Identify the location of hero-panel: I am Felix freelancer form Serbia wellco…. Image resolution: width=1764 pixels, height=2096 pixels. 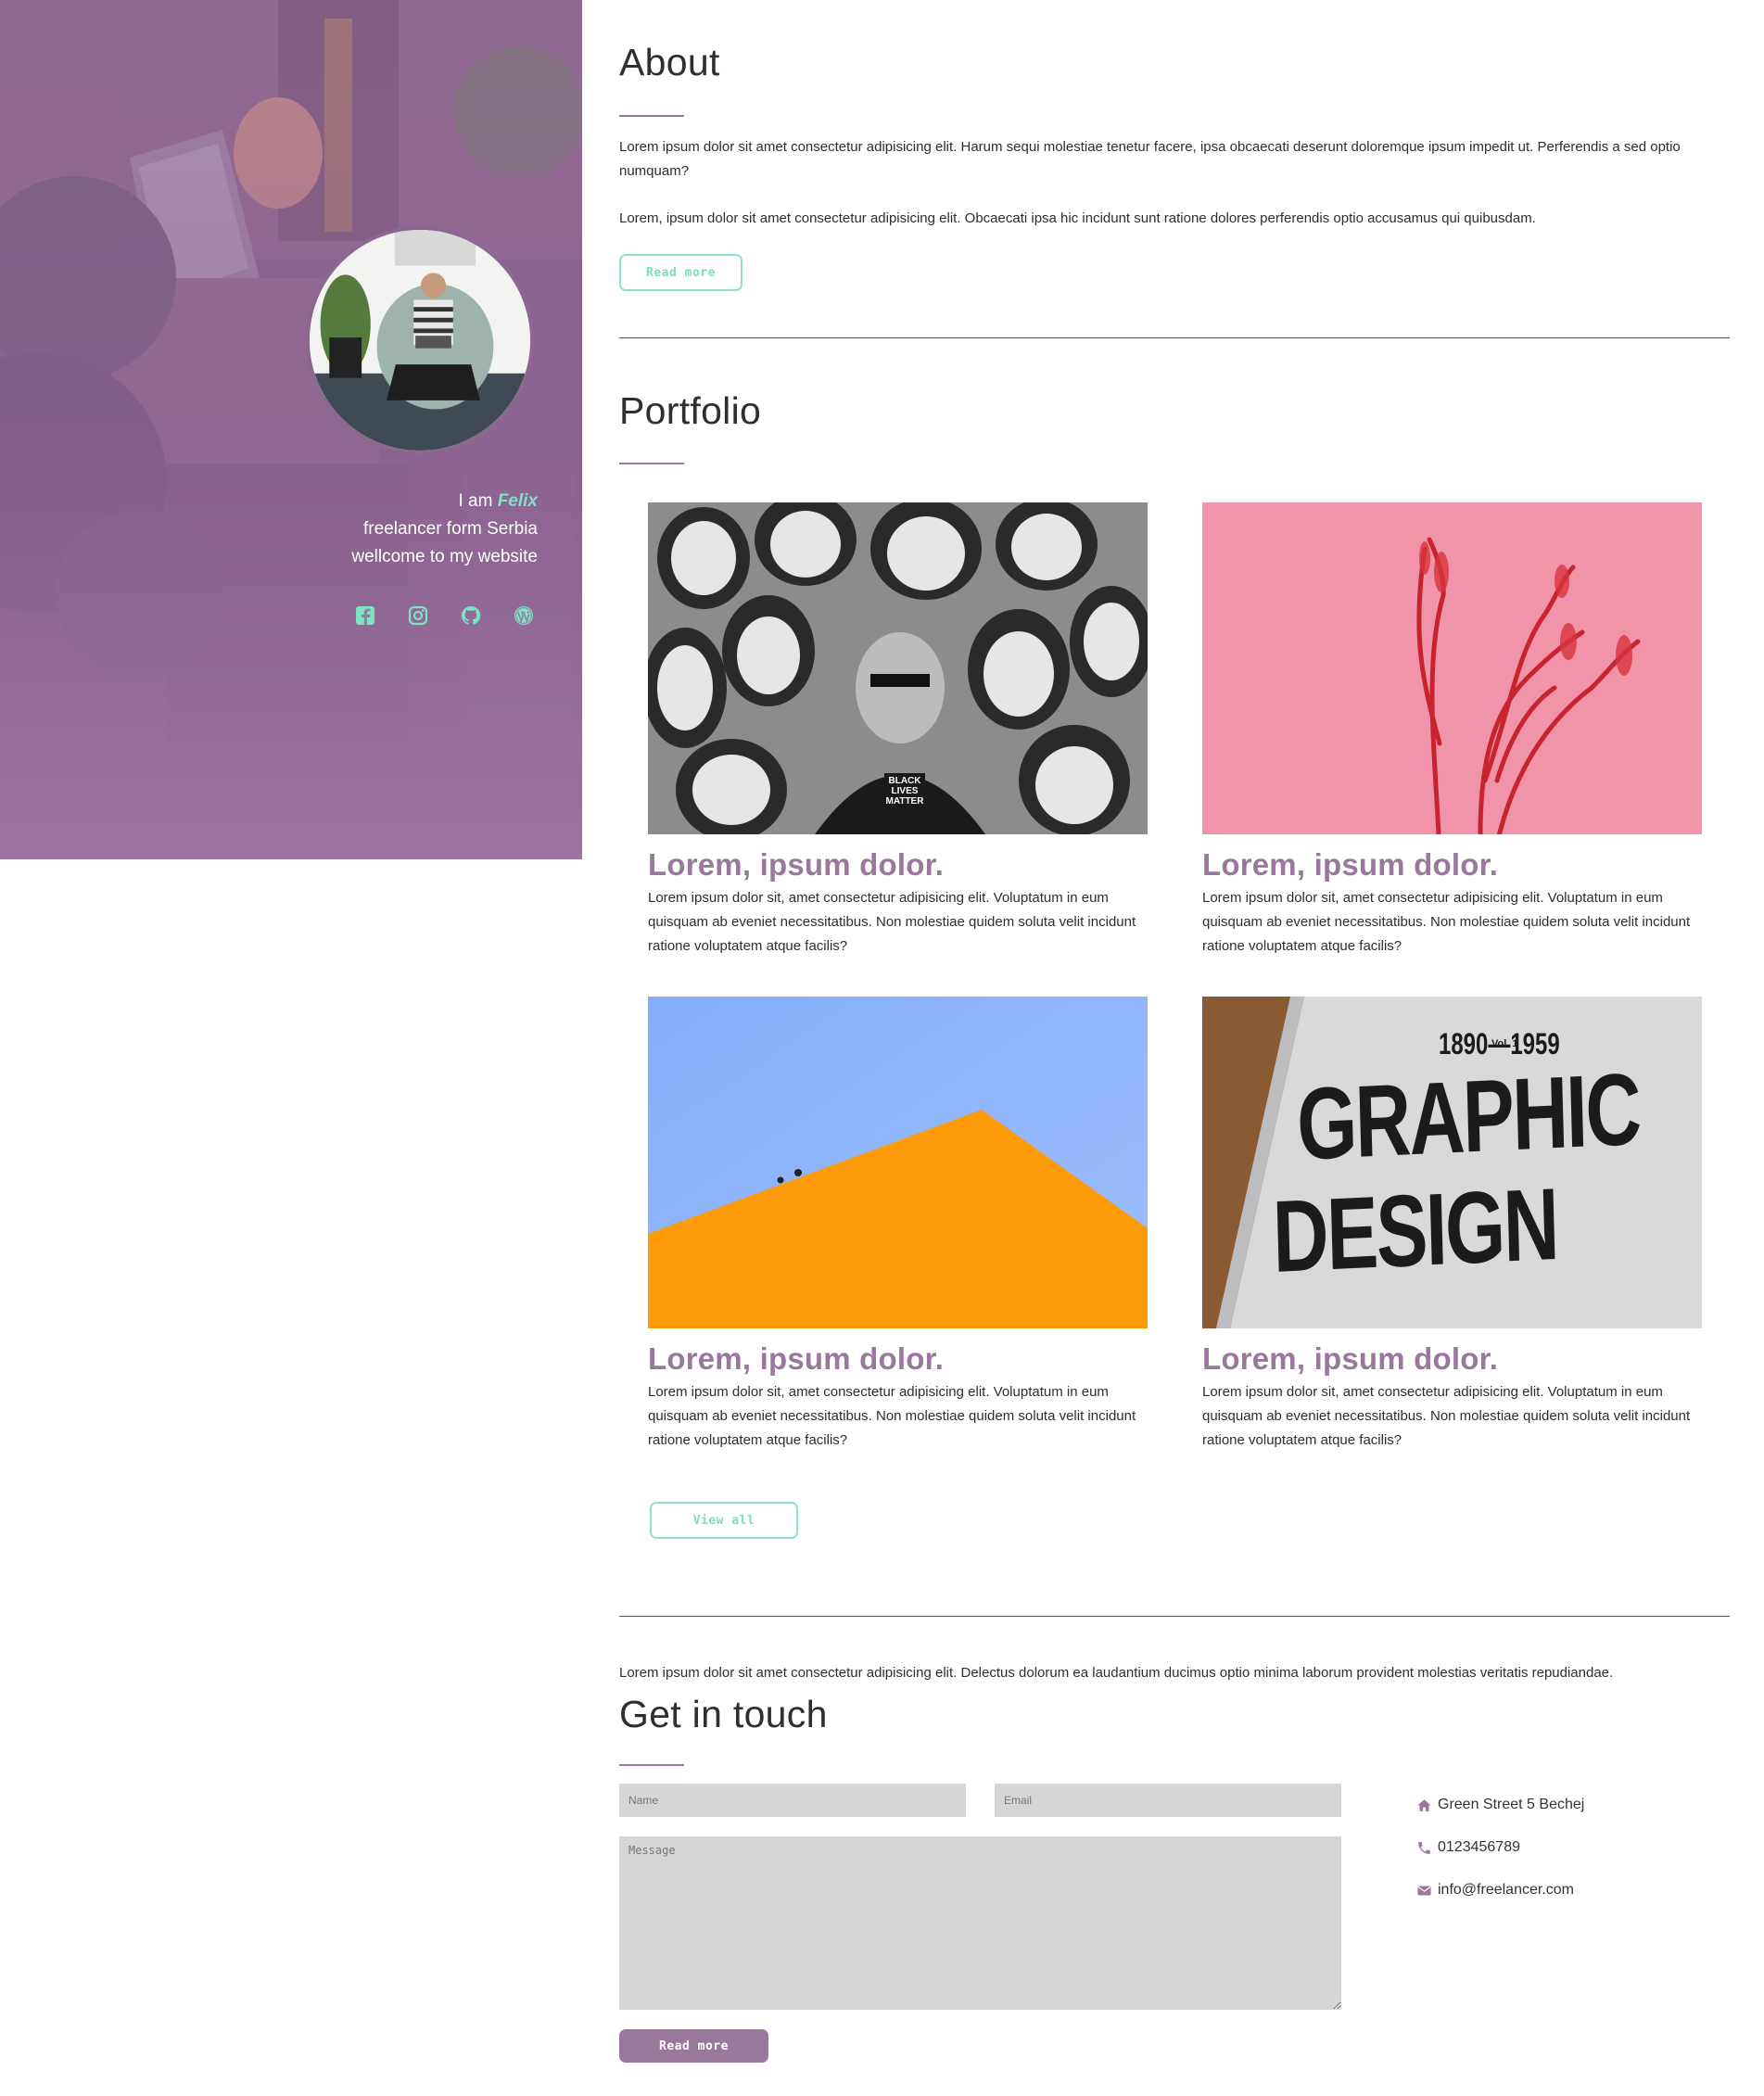
(291, 429).